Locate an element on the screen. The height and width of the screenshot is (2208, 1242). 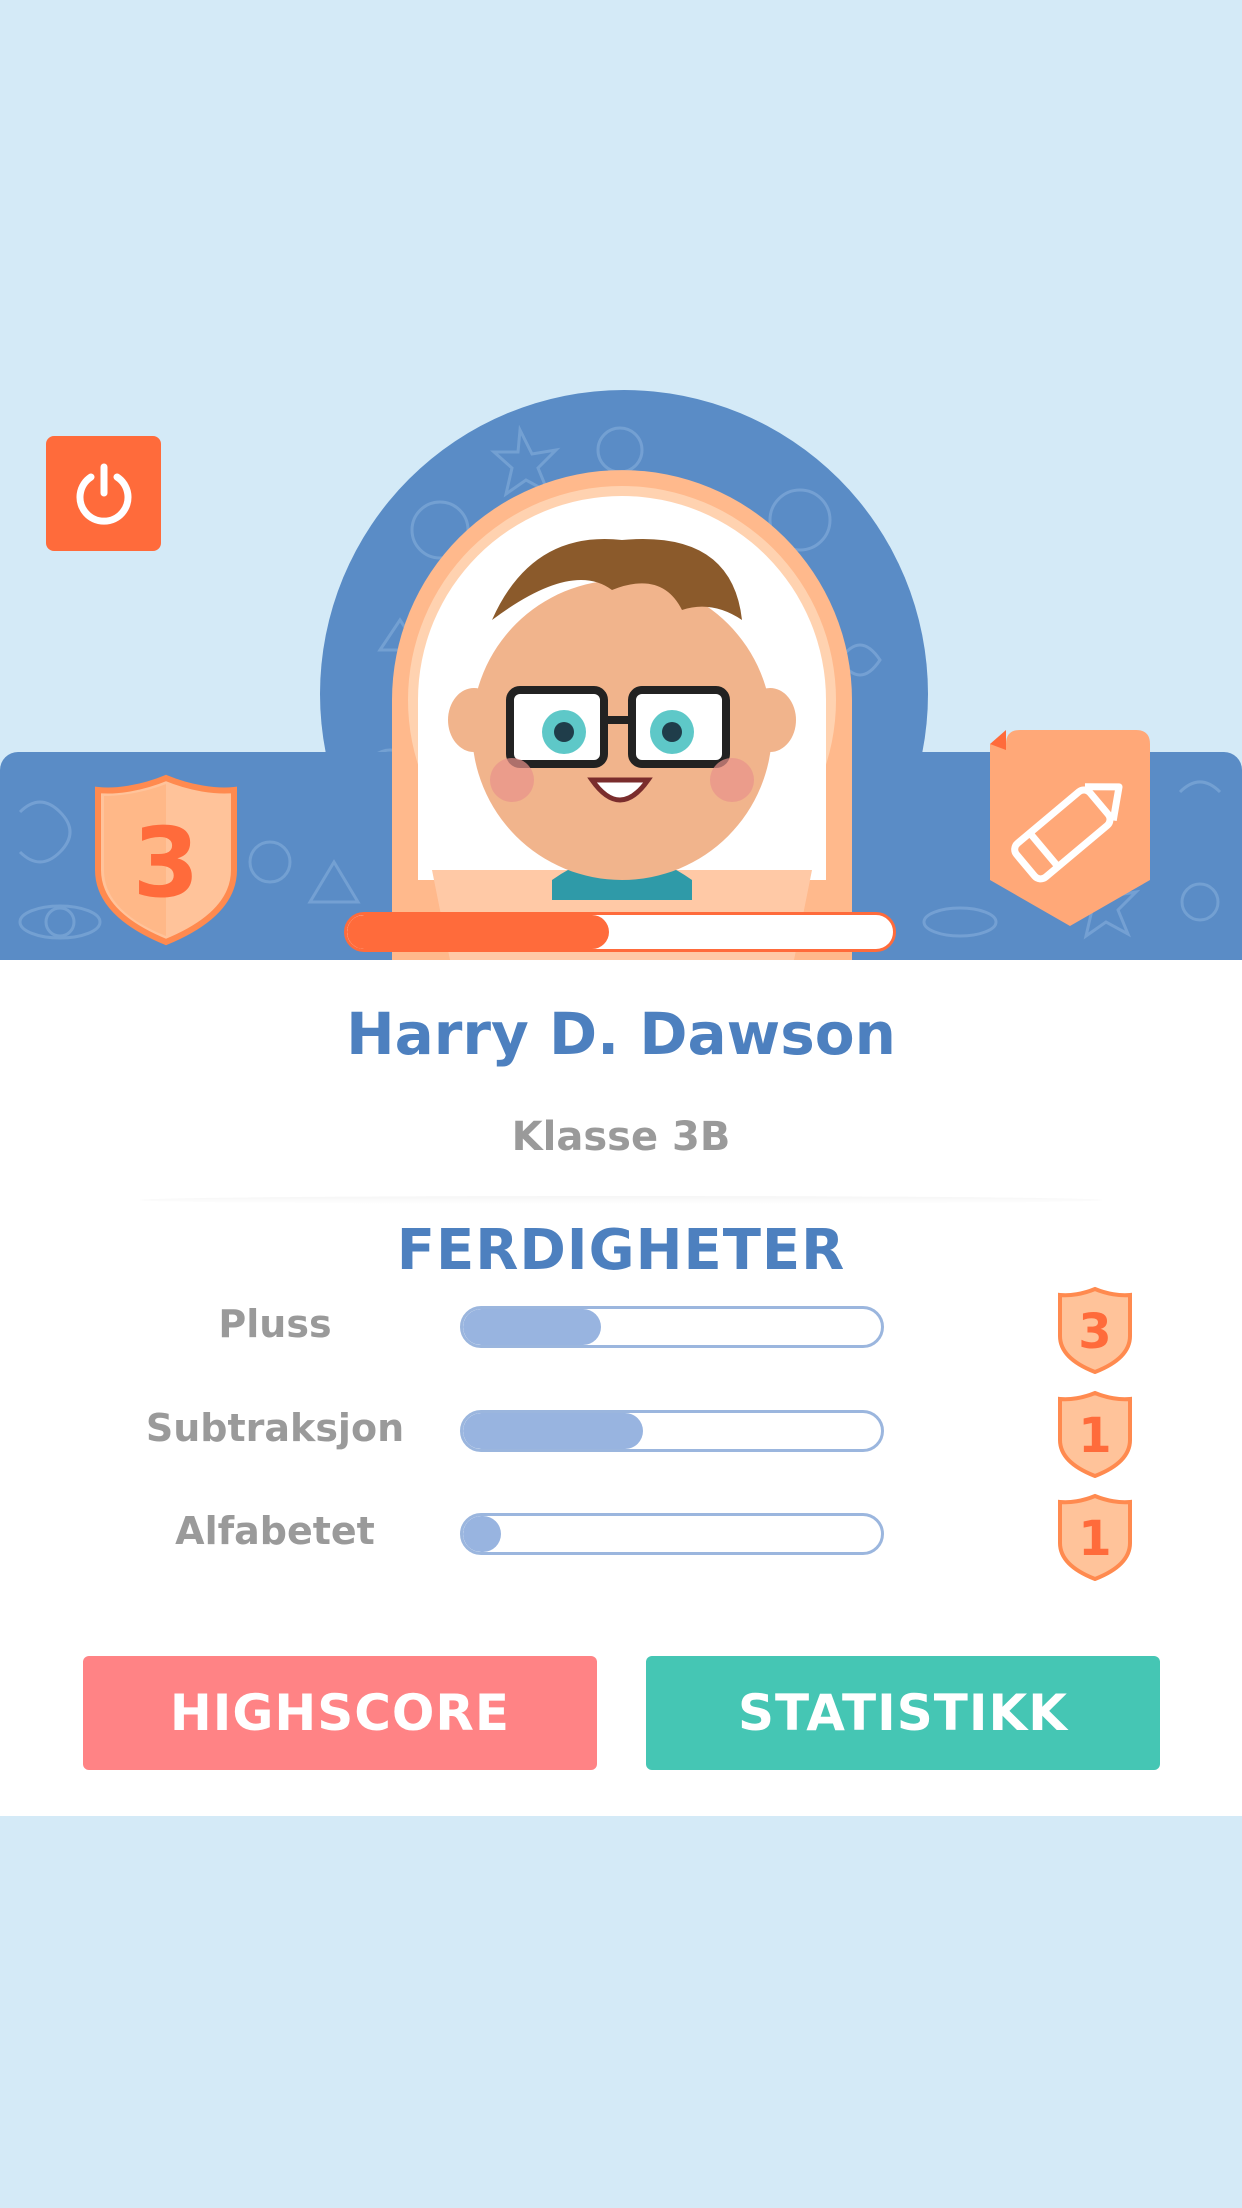
xp-progress-bar is located at coordinates (620, 932).